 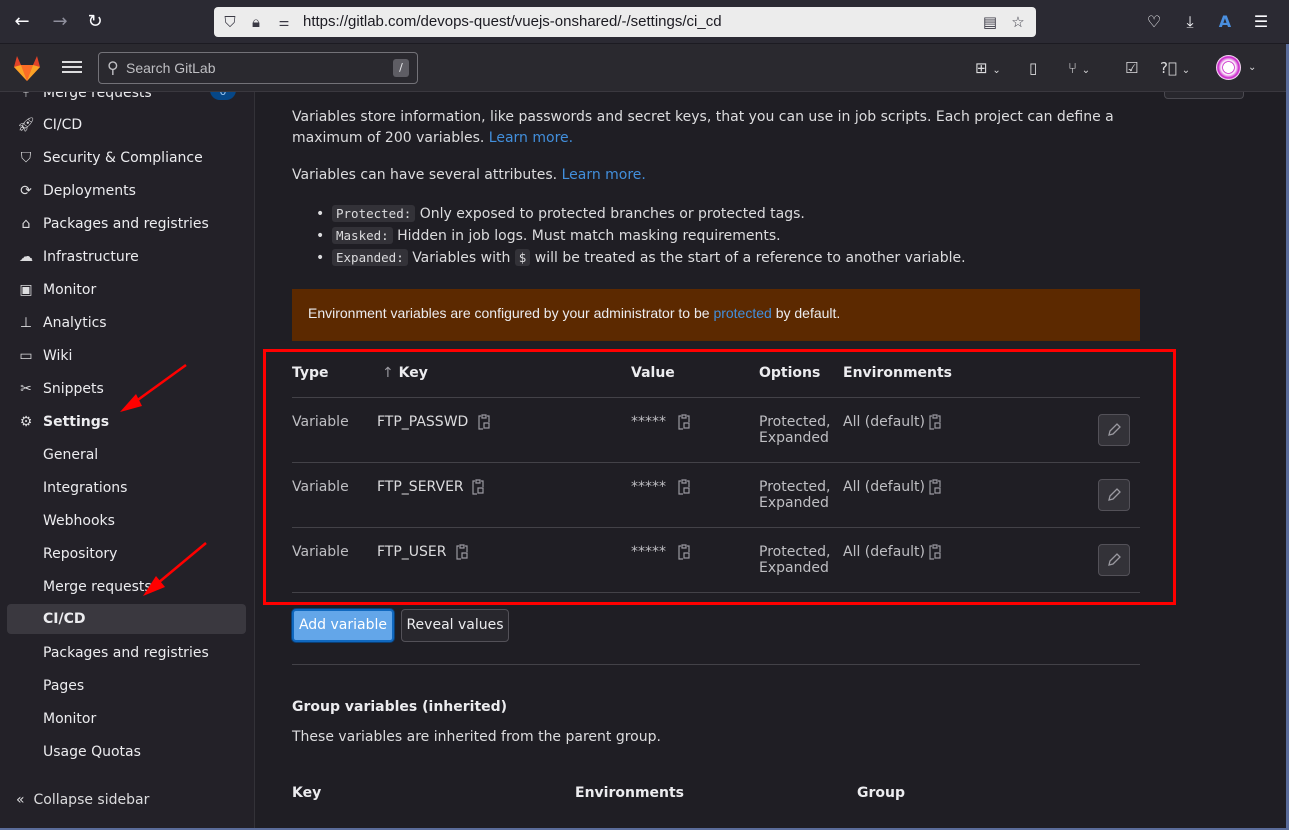 What do you see at coordinates (1073, 68) in the screenshot?
I see `merge-request-icon: ⑂` at bounding box center [1073, 68].